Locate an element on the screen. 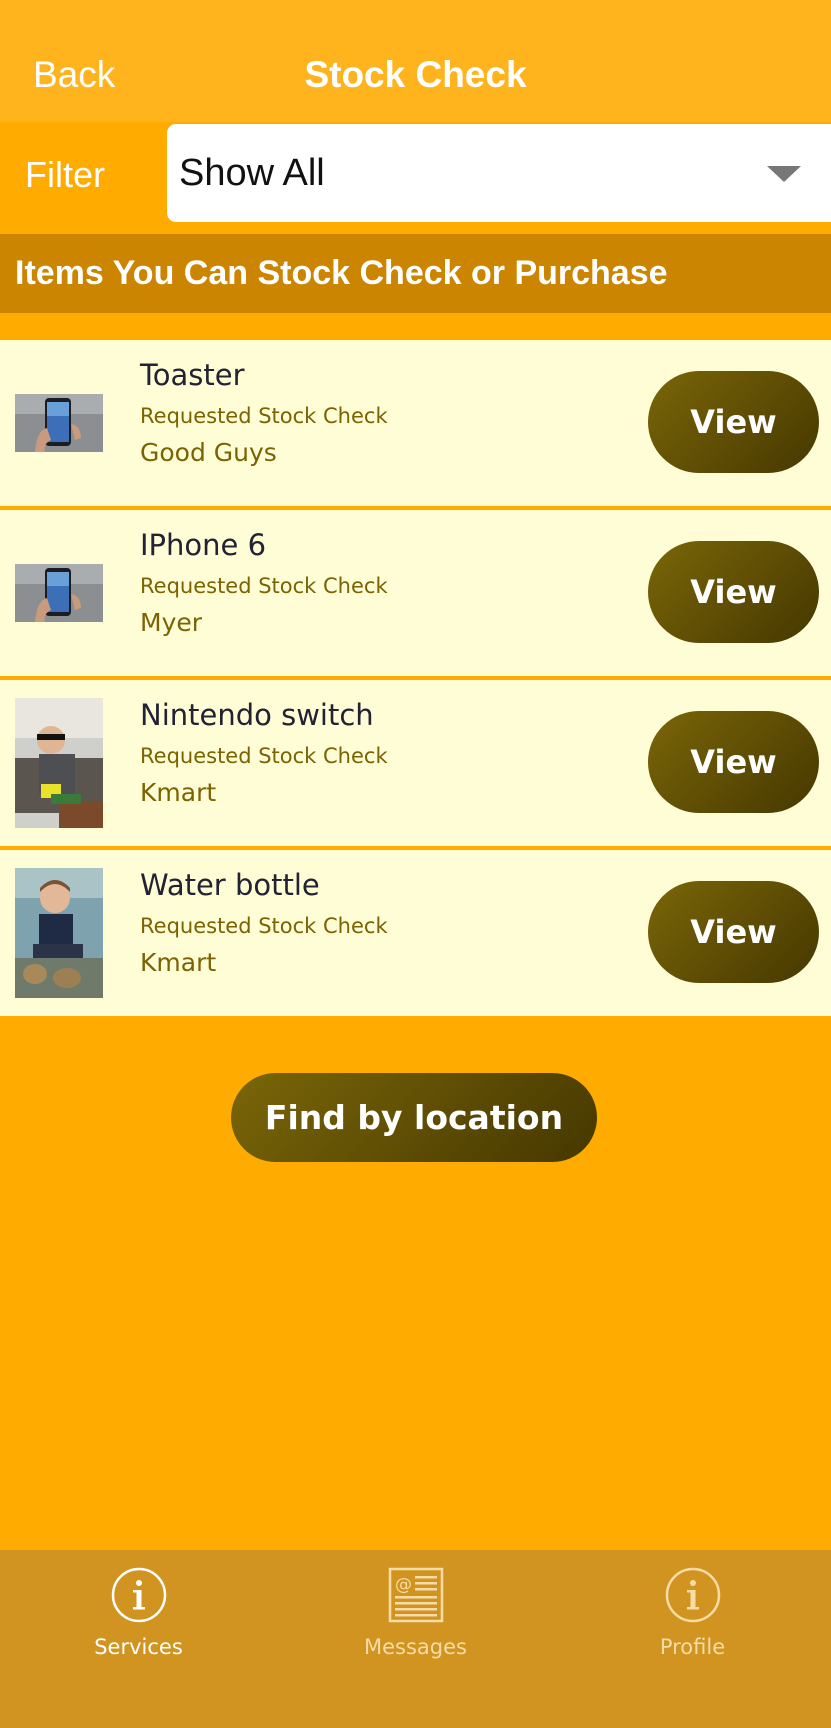 The height and width of the screenshot is (1728, 831). section-header: Items You Can Stock Check or Purchase is located at coordinates (415, 273).